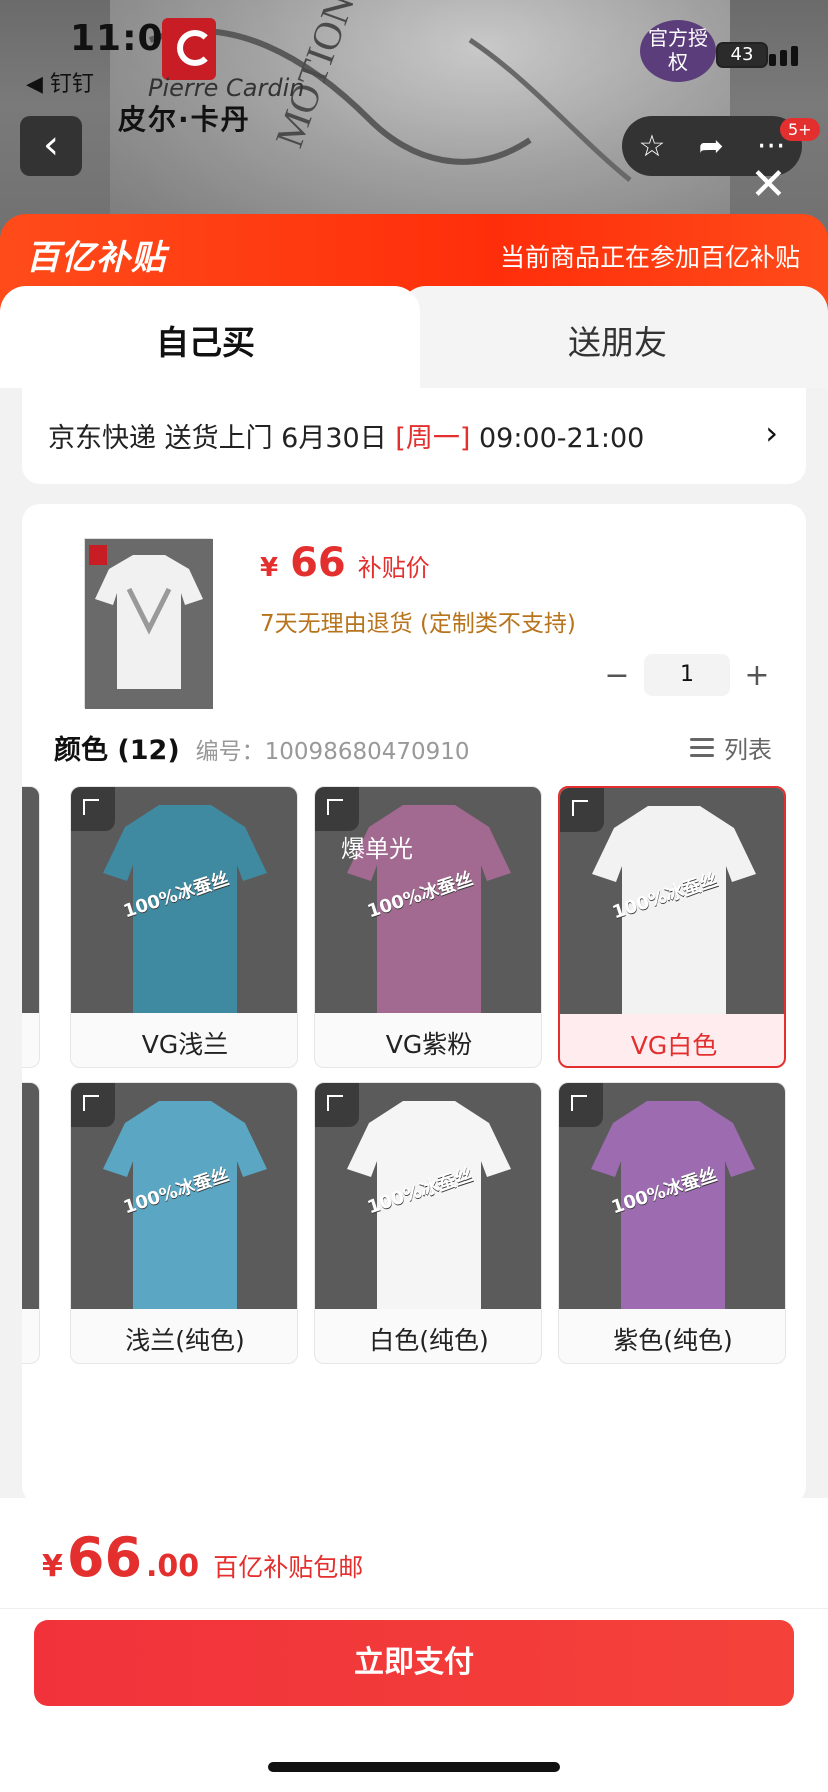 This screenshot has height=1792, width=828. I want to click on total-price-decimal: .00, so click(173, 1566).